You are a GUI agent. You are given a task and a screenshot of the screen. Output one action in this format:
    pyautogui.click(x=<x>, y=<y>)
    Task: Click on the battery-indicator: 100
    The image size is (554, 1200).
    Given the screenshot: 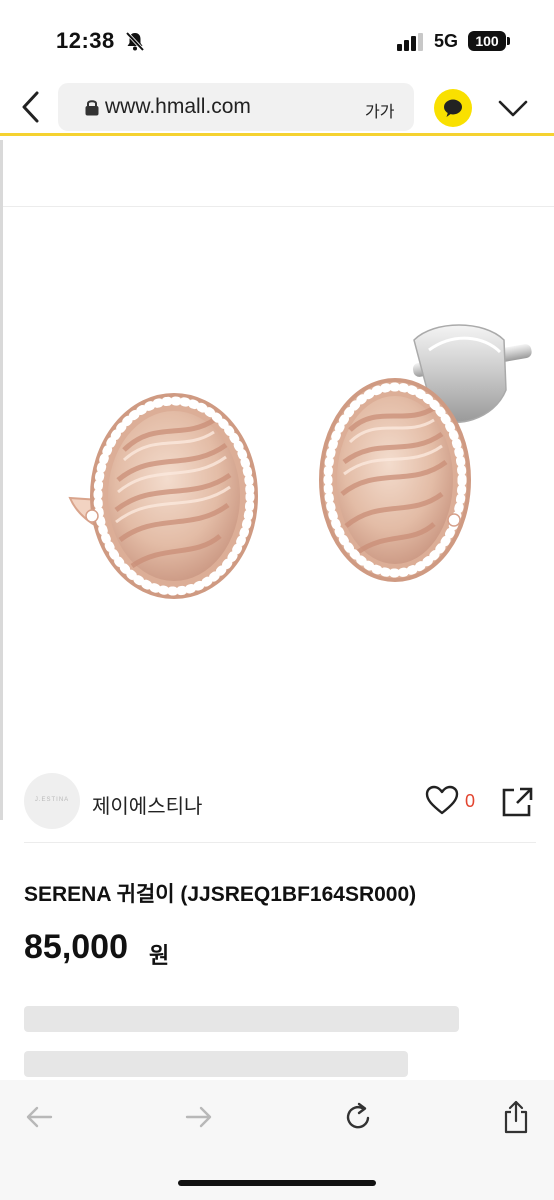 What is the action you would take?
    pyautogui.click(x=487, y=41)
    